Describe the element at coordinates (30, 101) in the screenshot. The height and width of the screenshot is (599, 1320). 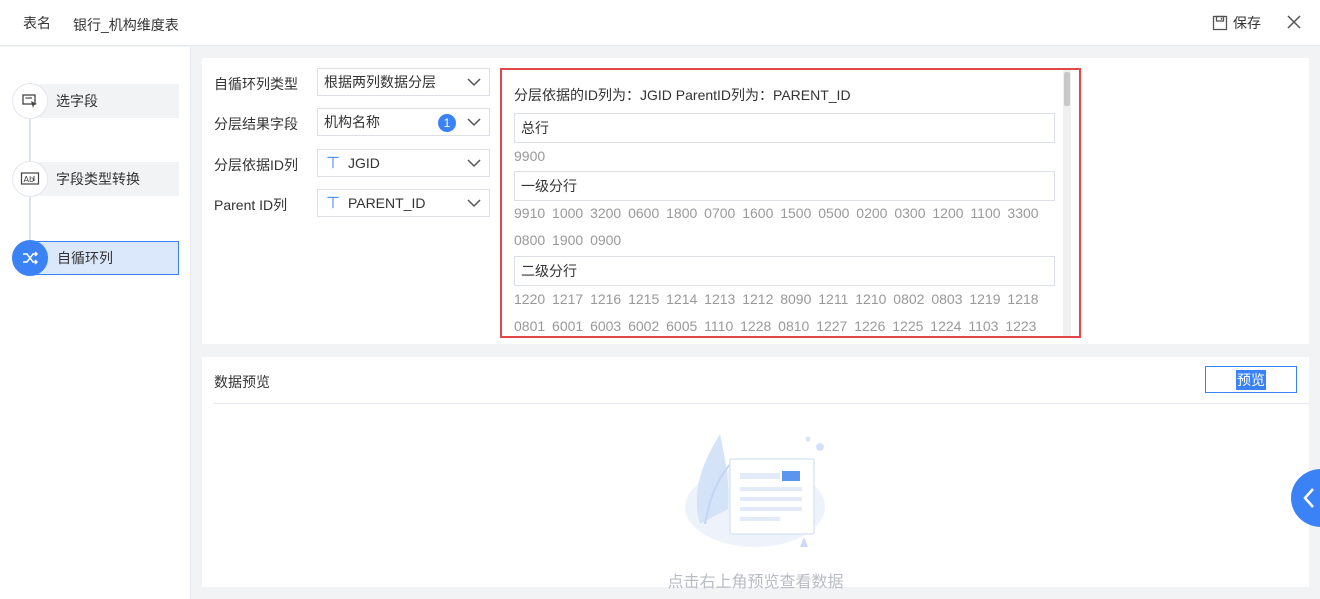
I see `select-field-icon` at that location.